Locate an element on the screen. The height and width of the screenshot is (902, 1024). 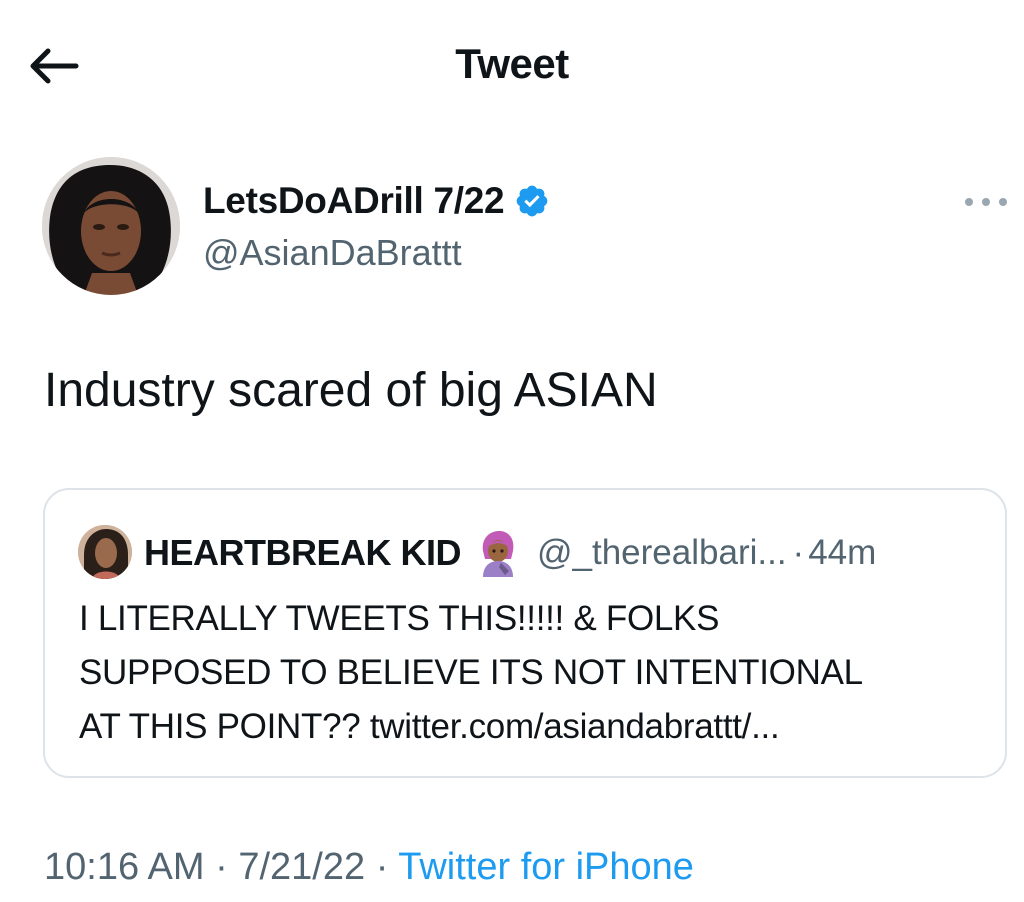
author-name-row: LetsDoADrill 7/22 is located at coordinates (376, 201).